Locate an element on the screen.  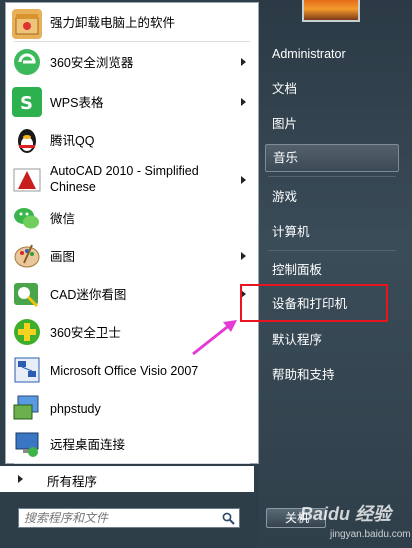
cad-viewer-icon is located at coordinates (27, 294).